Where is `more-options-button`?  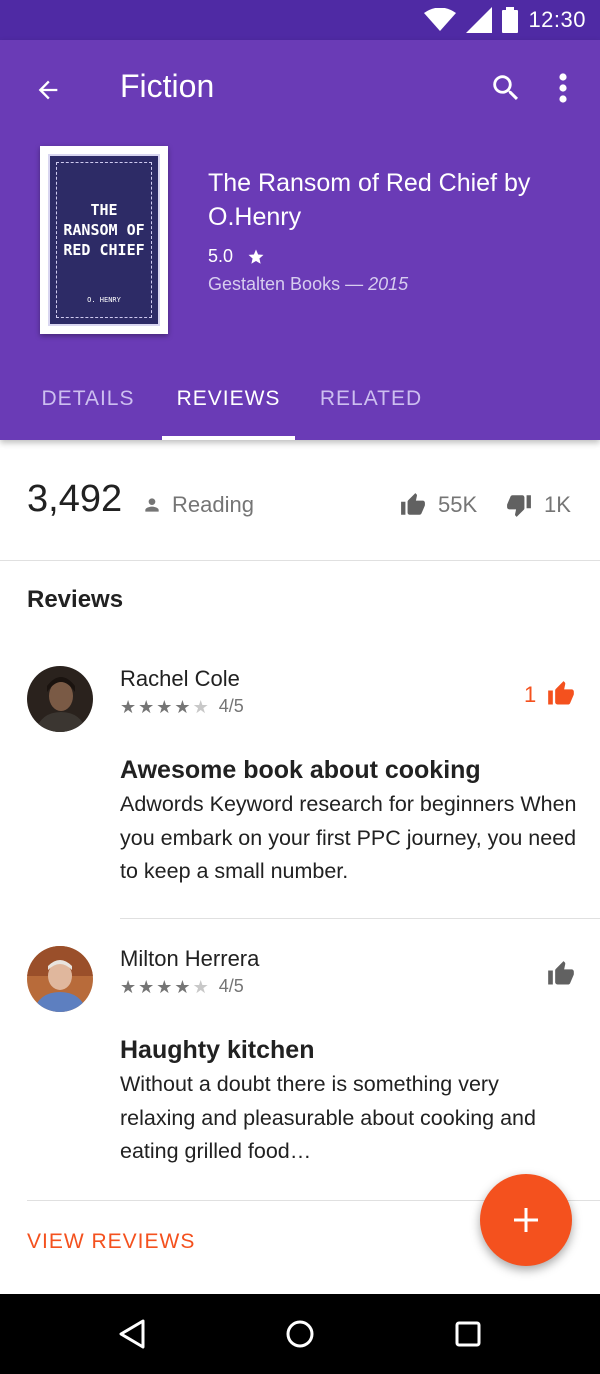
more-options-button is located at coordinates (563, 88).